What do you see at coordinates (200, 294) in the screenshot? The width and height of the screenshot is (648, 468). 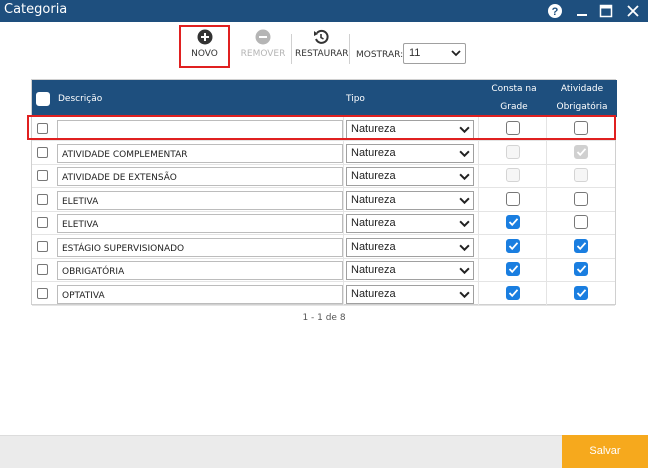 I see `descricao-input: OPTATIVA` at bounding box center [200, 294].